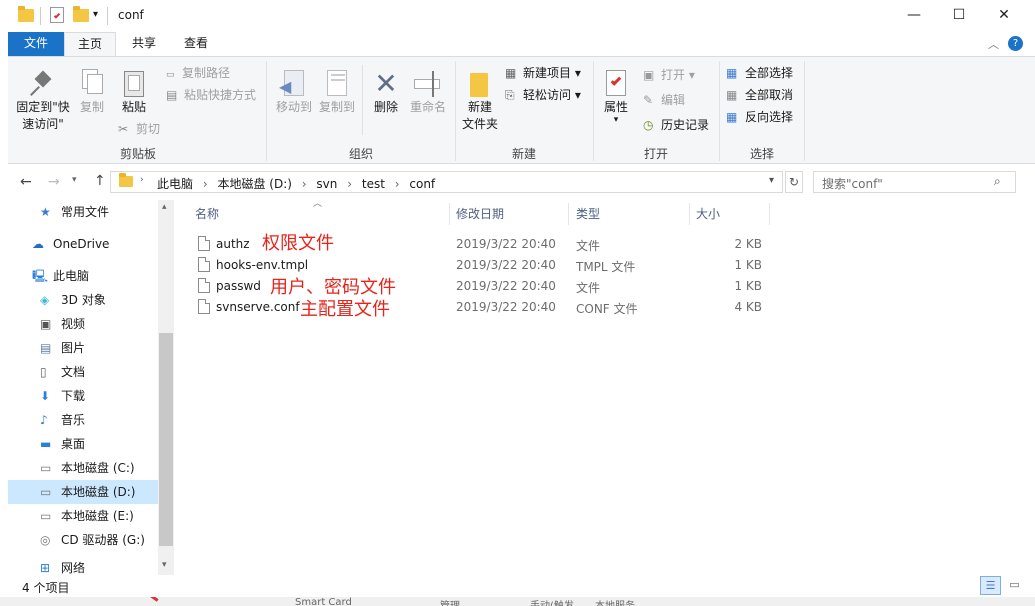 This screenshot has height=606, width=1035. I want to click on customize-qa-icon: ▾, so click(95, 14).